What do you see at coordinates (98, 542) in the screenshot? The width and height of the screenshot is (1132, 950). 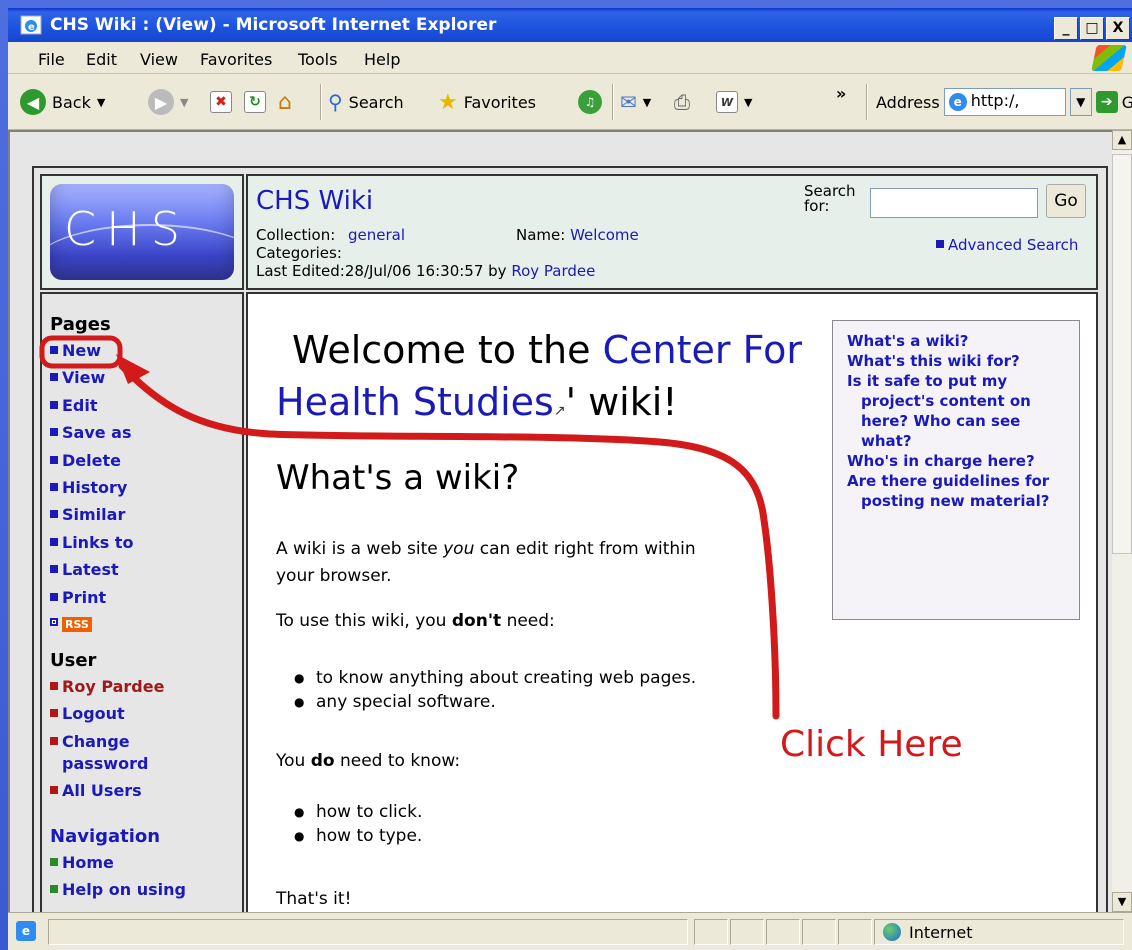 I see `sidebar-item-label: Links to` at bounding box center [98, 542].